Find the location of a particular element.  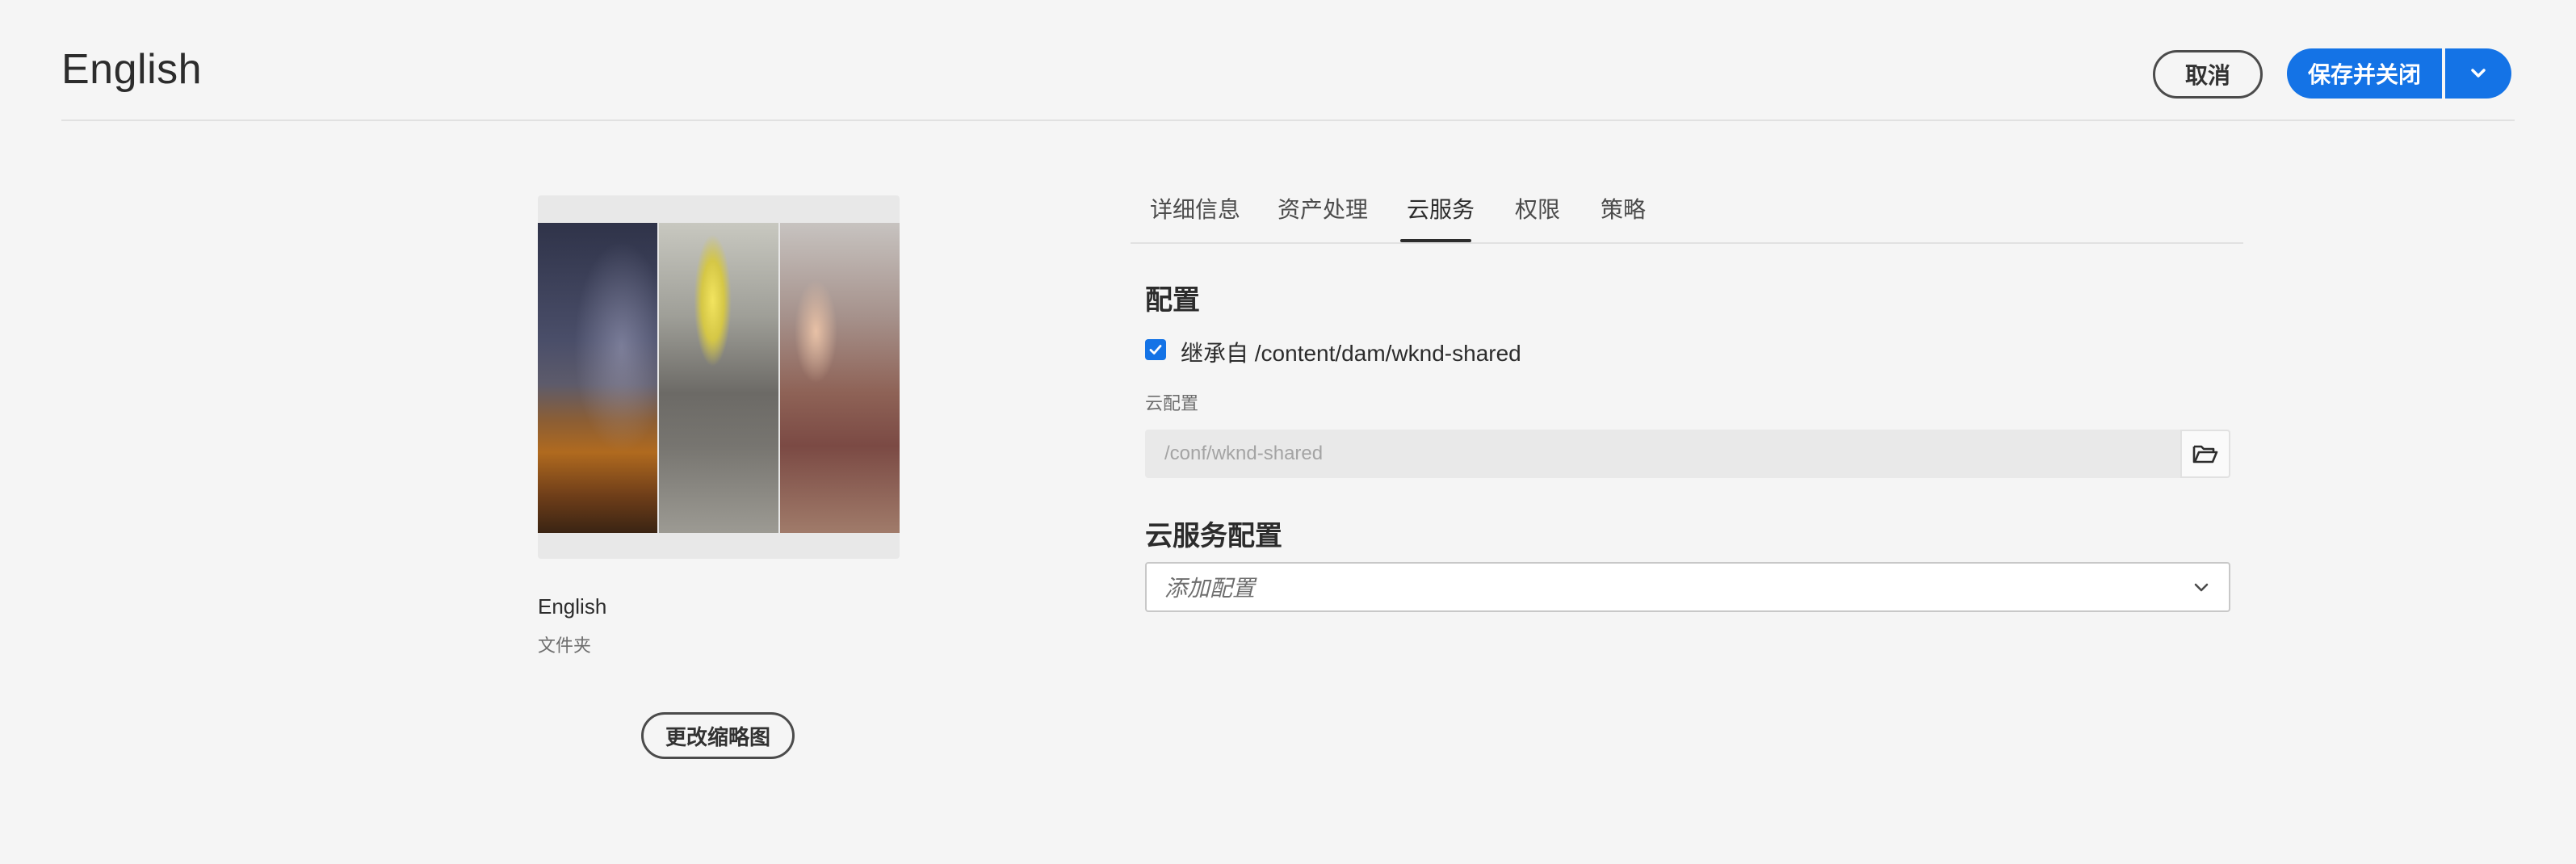

add-configuration-placeholder: 添加配置 is located at coordinates (1210, 588).